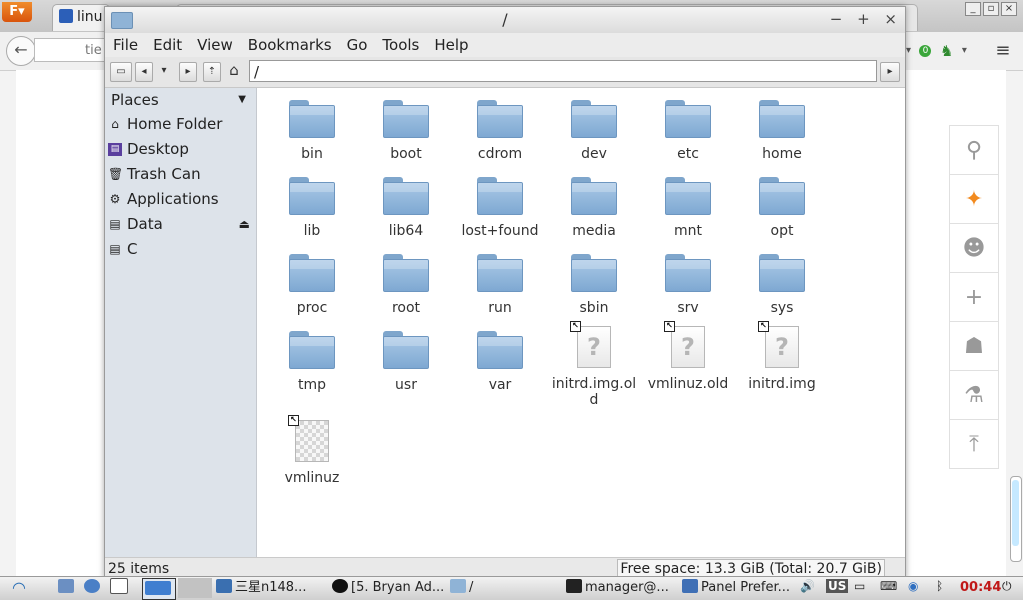 The width and height of the screenshot is (1023, 600). Describe the element at coordinates (180, 124) in the screenshot. I see `sidebar-item-home-folder: ⌂ Home Folder` at that location.